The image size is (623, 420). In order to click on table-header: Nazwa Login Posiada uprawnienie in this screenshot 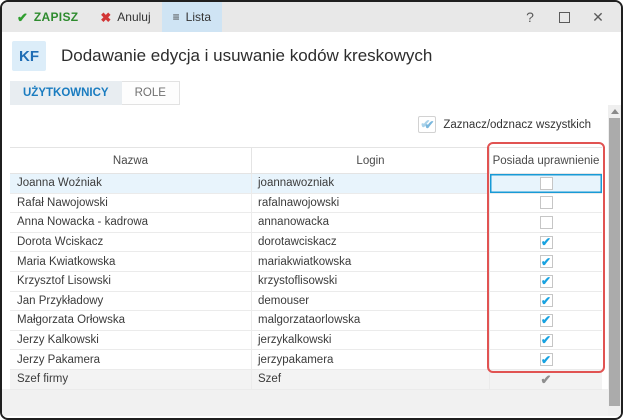, I will do `click(306, 160)`.